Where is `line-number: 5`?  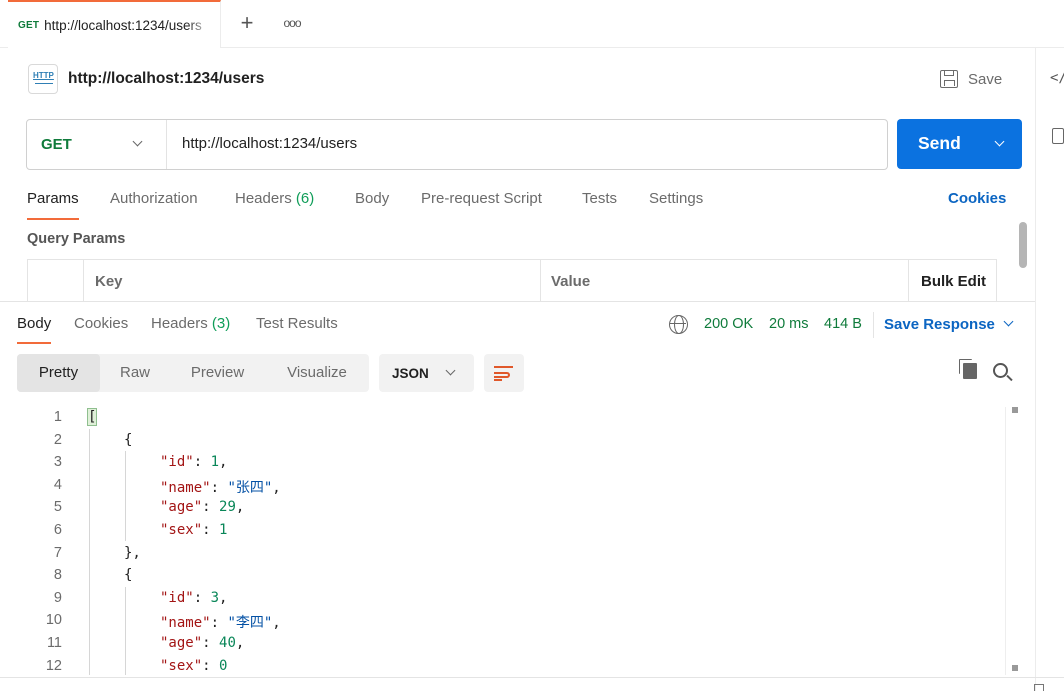
line-number: 5 is located at coordinates (57, 507).